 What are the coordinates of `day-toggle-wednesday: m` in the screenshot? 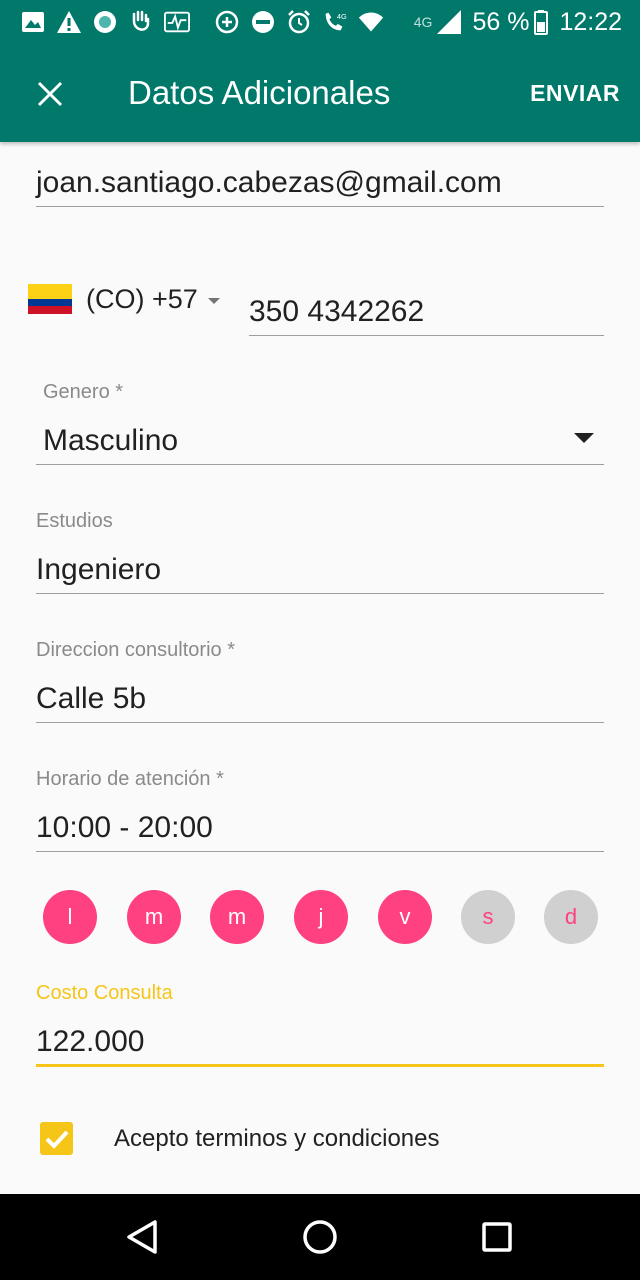 It's located at (237, 917).